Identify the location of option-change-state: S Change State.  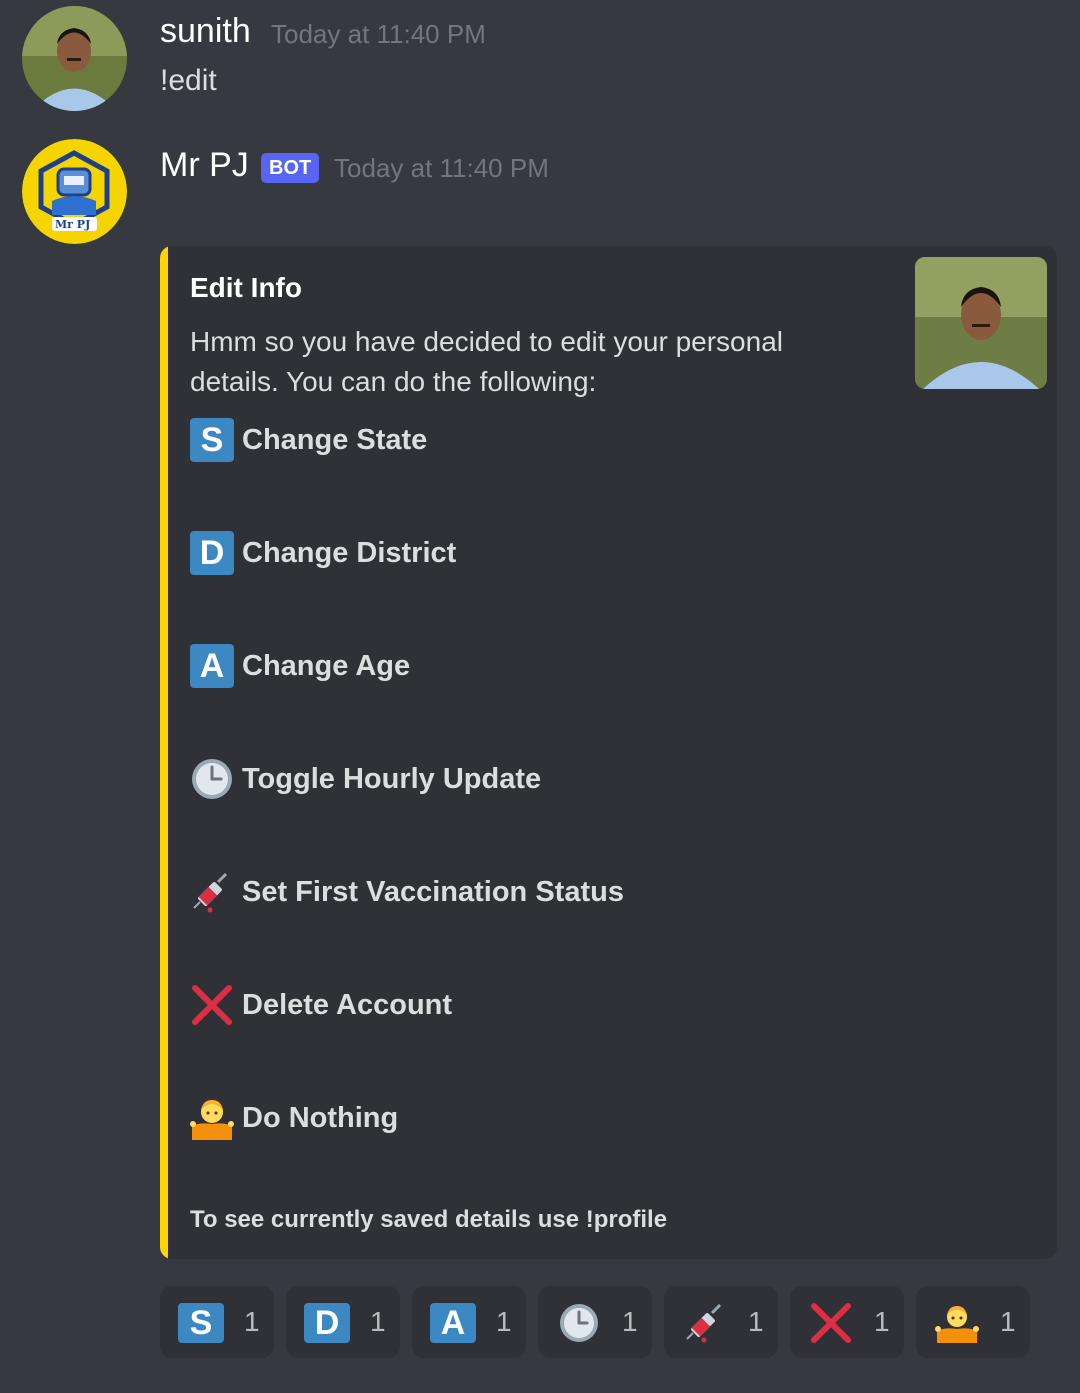
(308, 440).